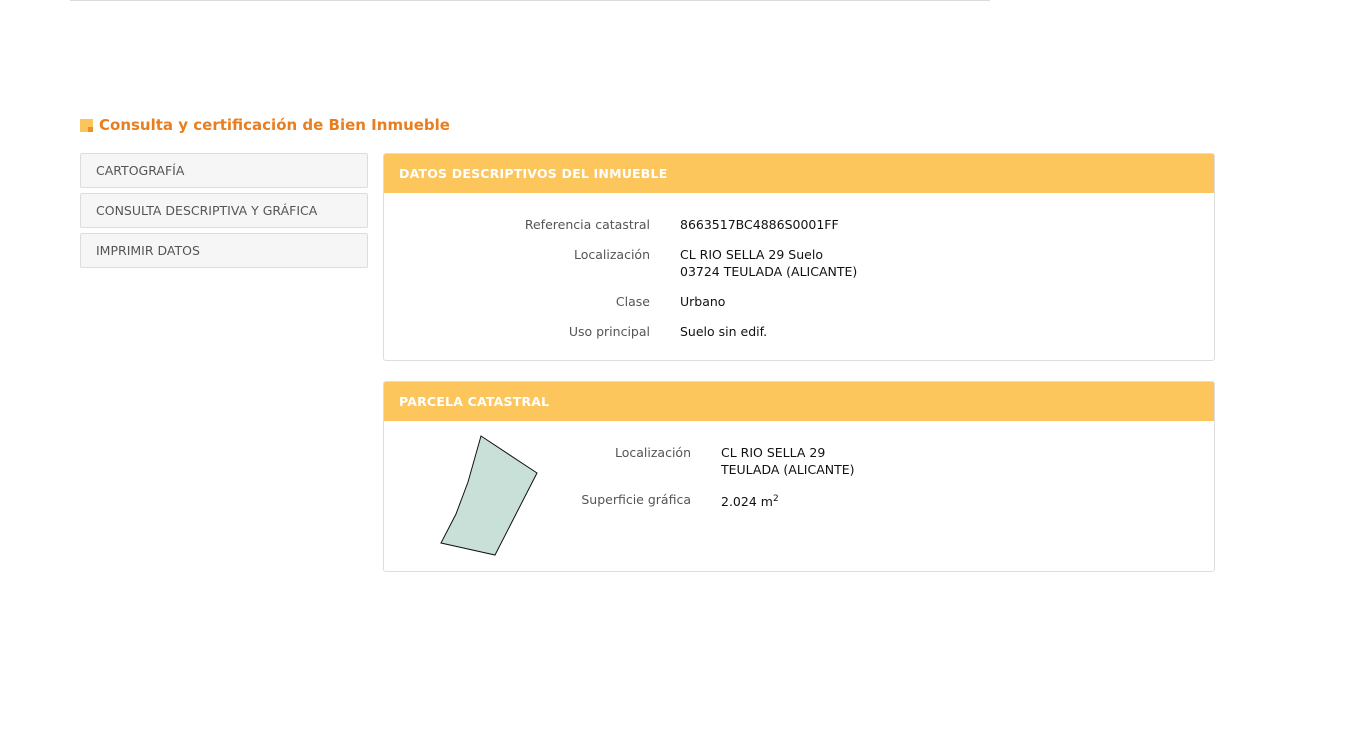  I want to click on referencia-value: 8663517BC4886S0001FF, so click(759, 224).